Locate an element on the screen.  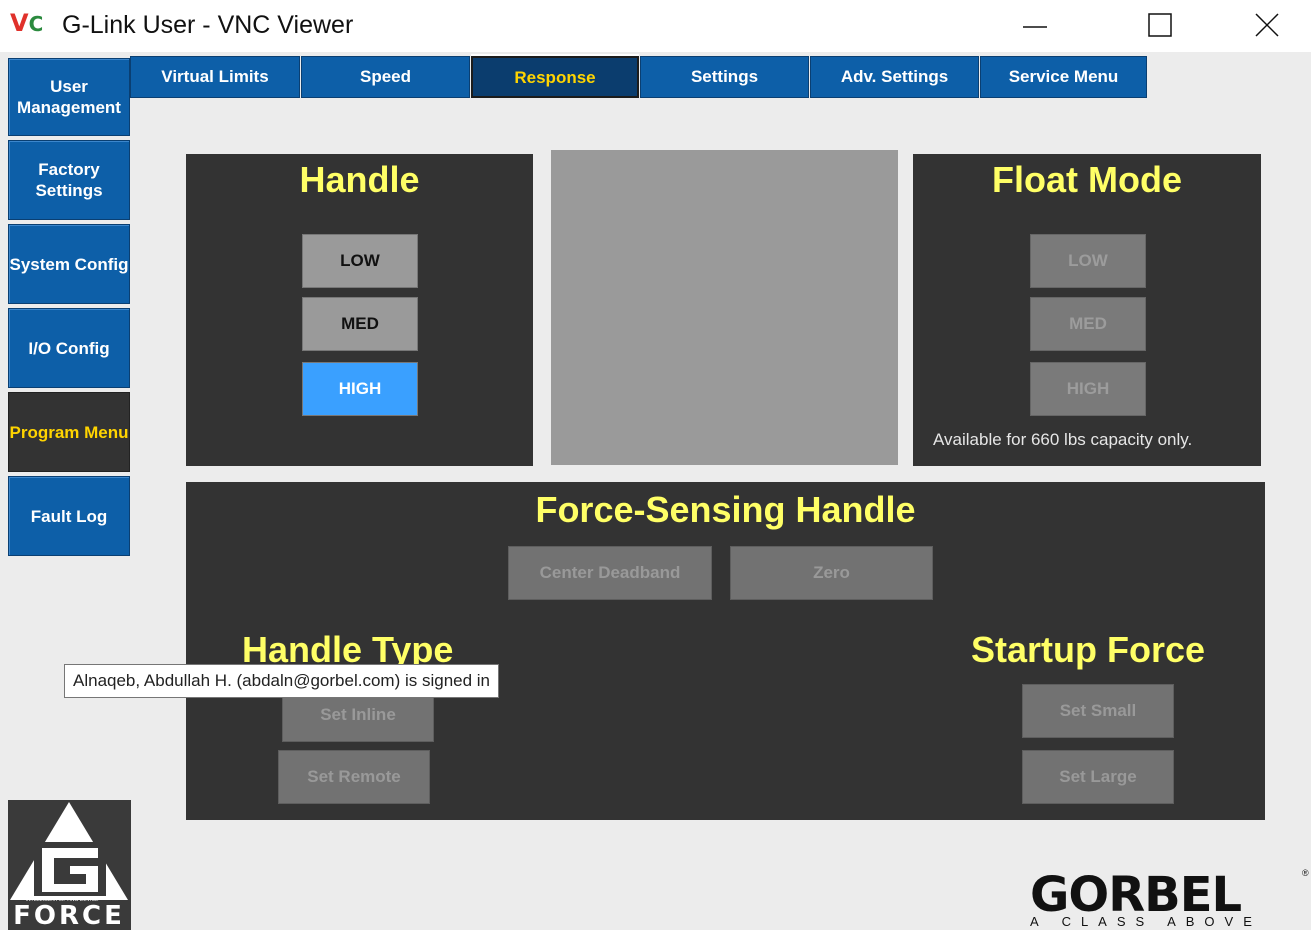
minimize-icon is located at coordinates (1035, 27).